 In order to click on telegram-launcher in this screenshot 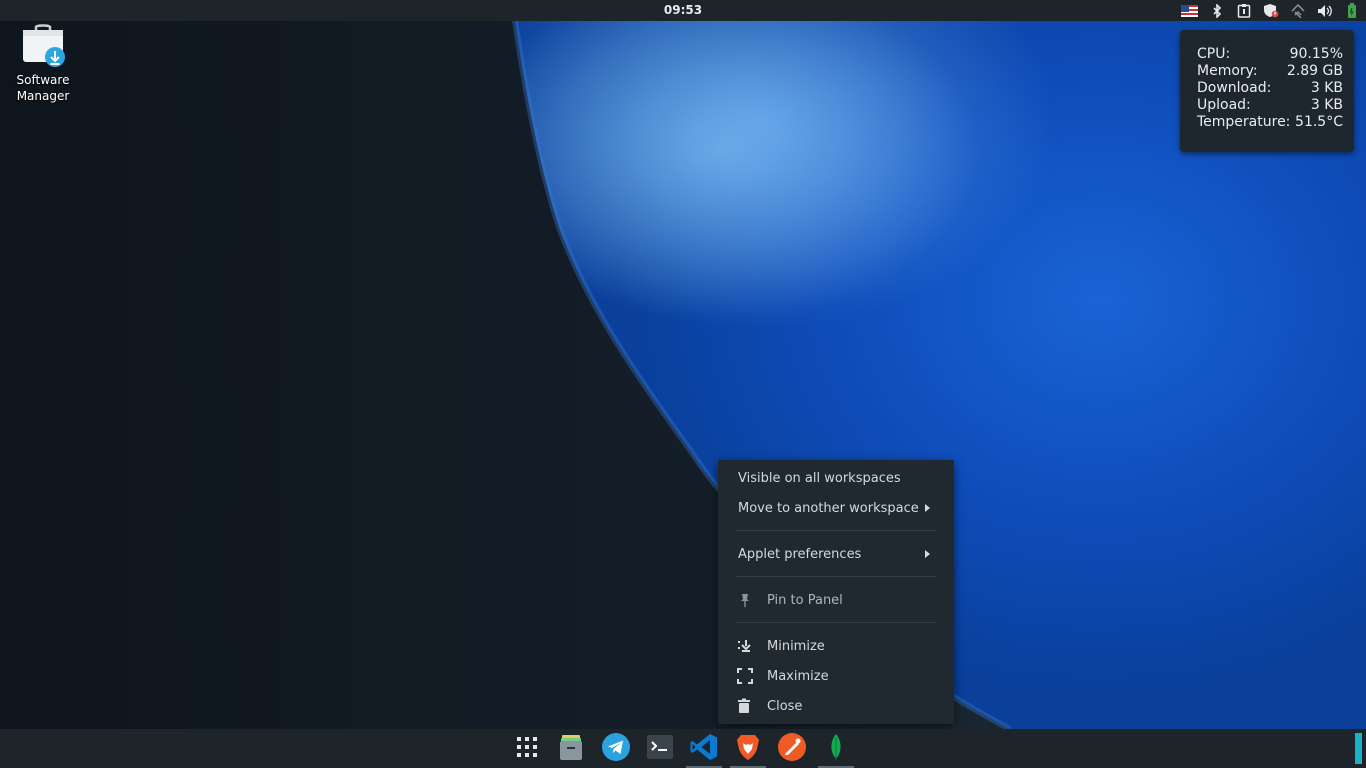, I will do `click(616, 748)`.